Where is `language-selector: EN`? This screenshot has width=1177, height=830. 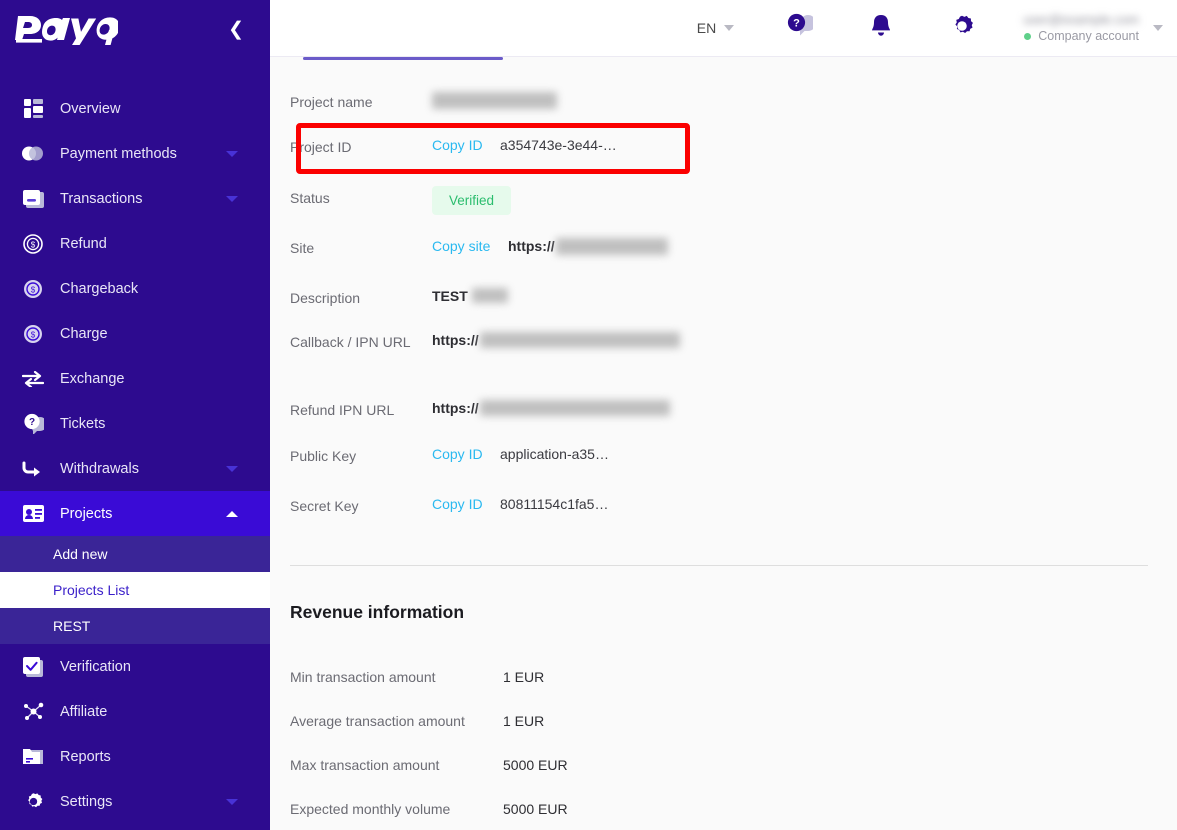 language-selector: EN is located at coordinates (715, 28).